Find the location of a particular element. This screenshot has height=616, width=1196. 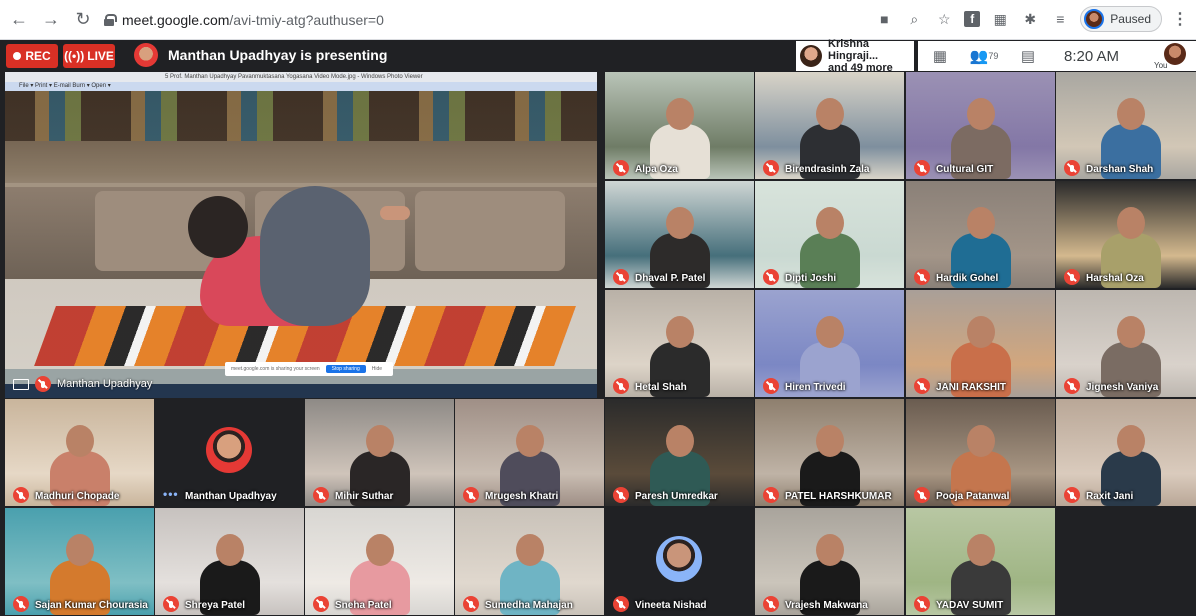

self-label: You is located at coordinates (1161, 65).